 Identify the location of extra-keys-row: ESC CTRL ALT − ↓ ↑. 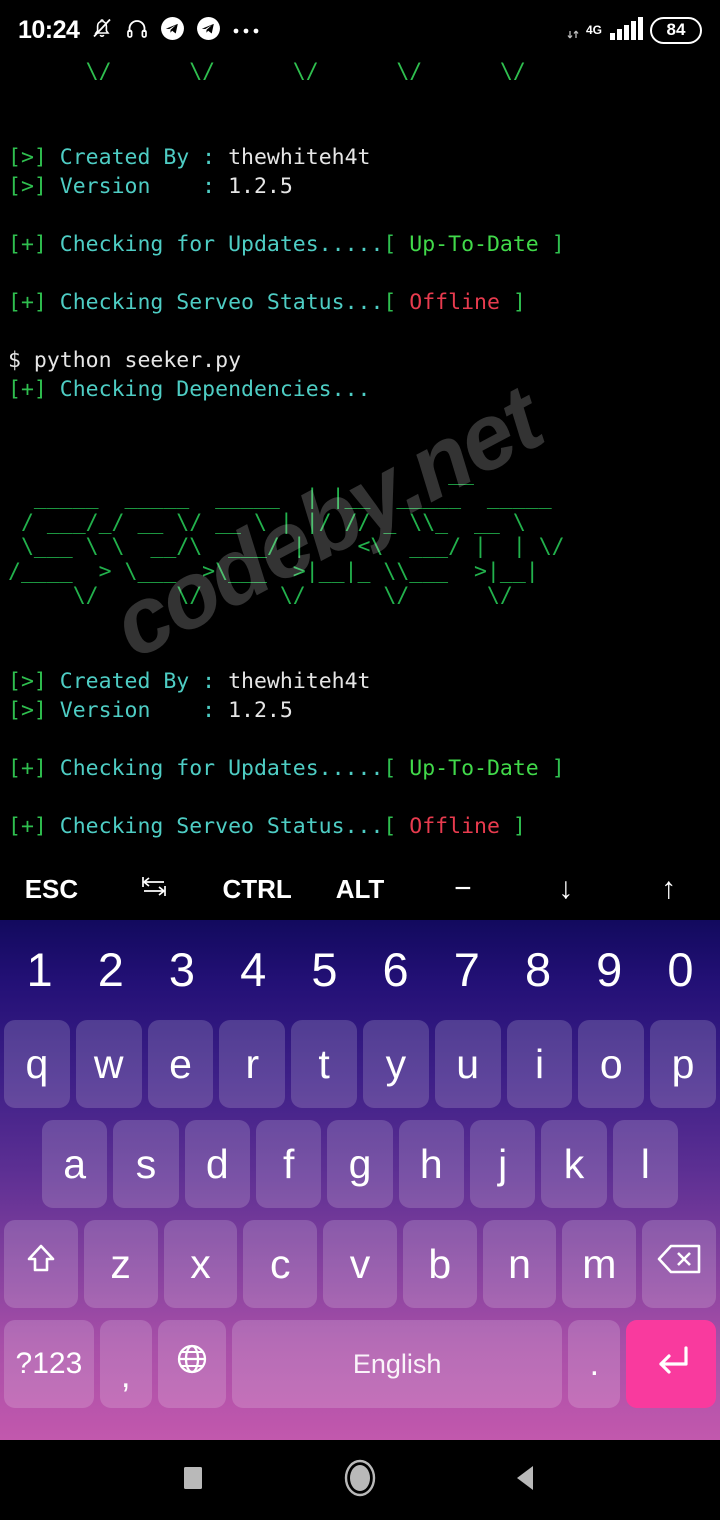
(360, 889).